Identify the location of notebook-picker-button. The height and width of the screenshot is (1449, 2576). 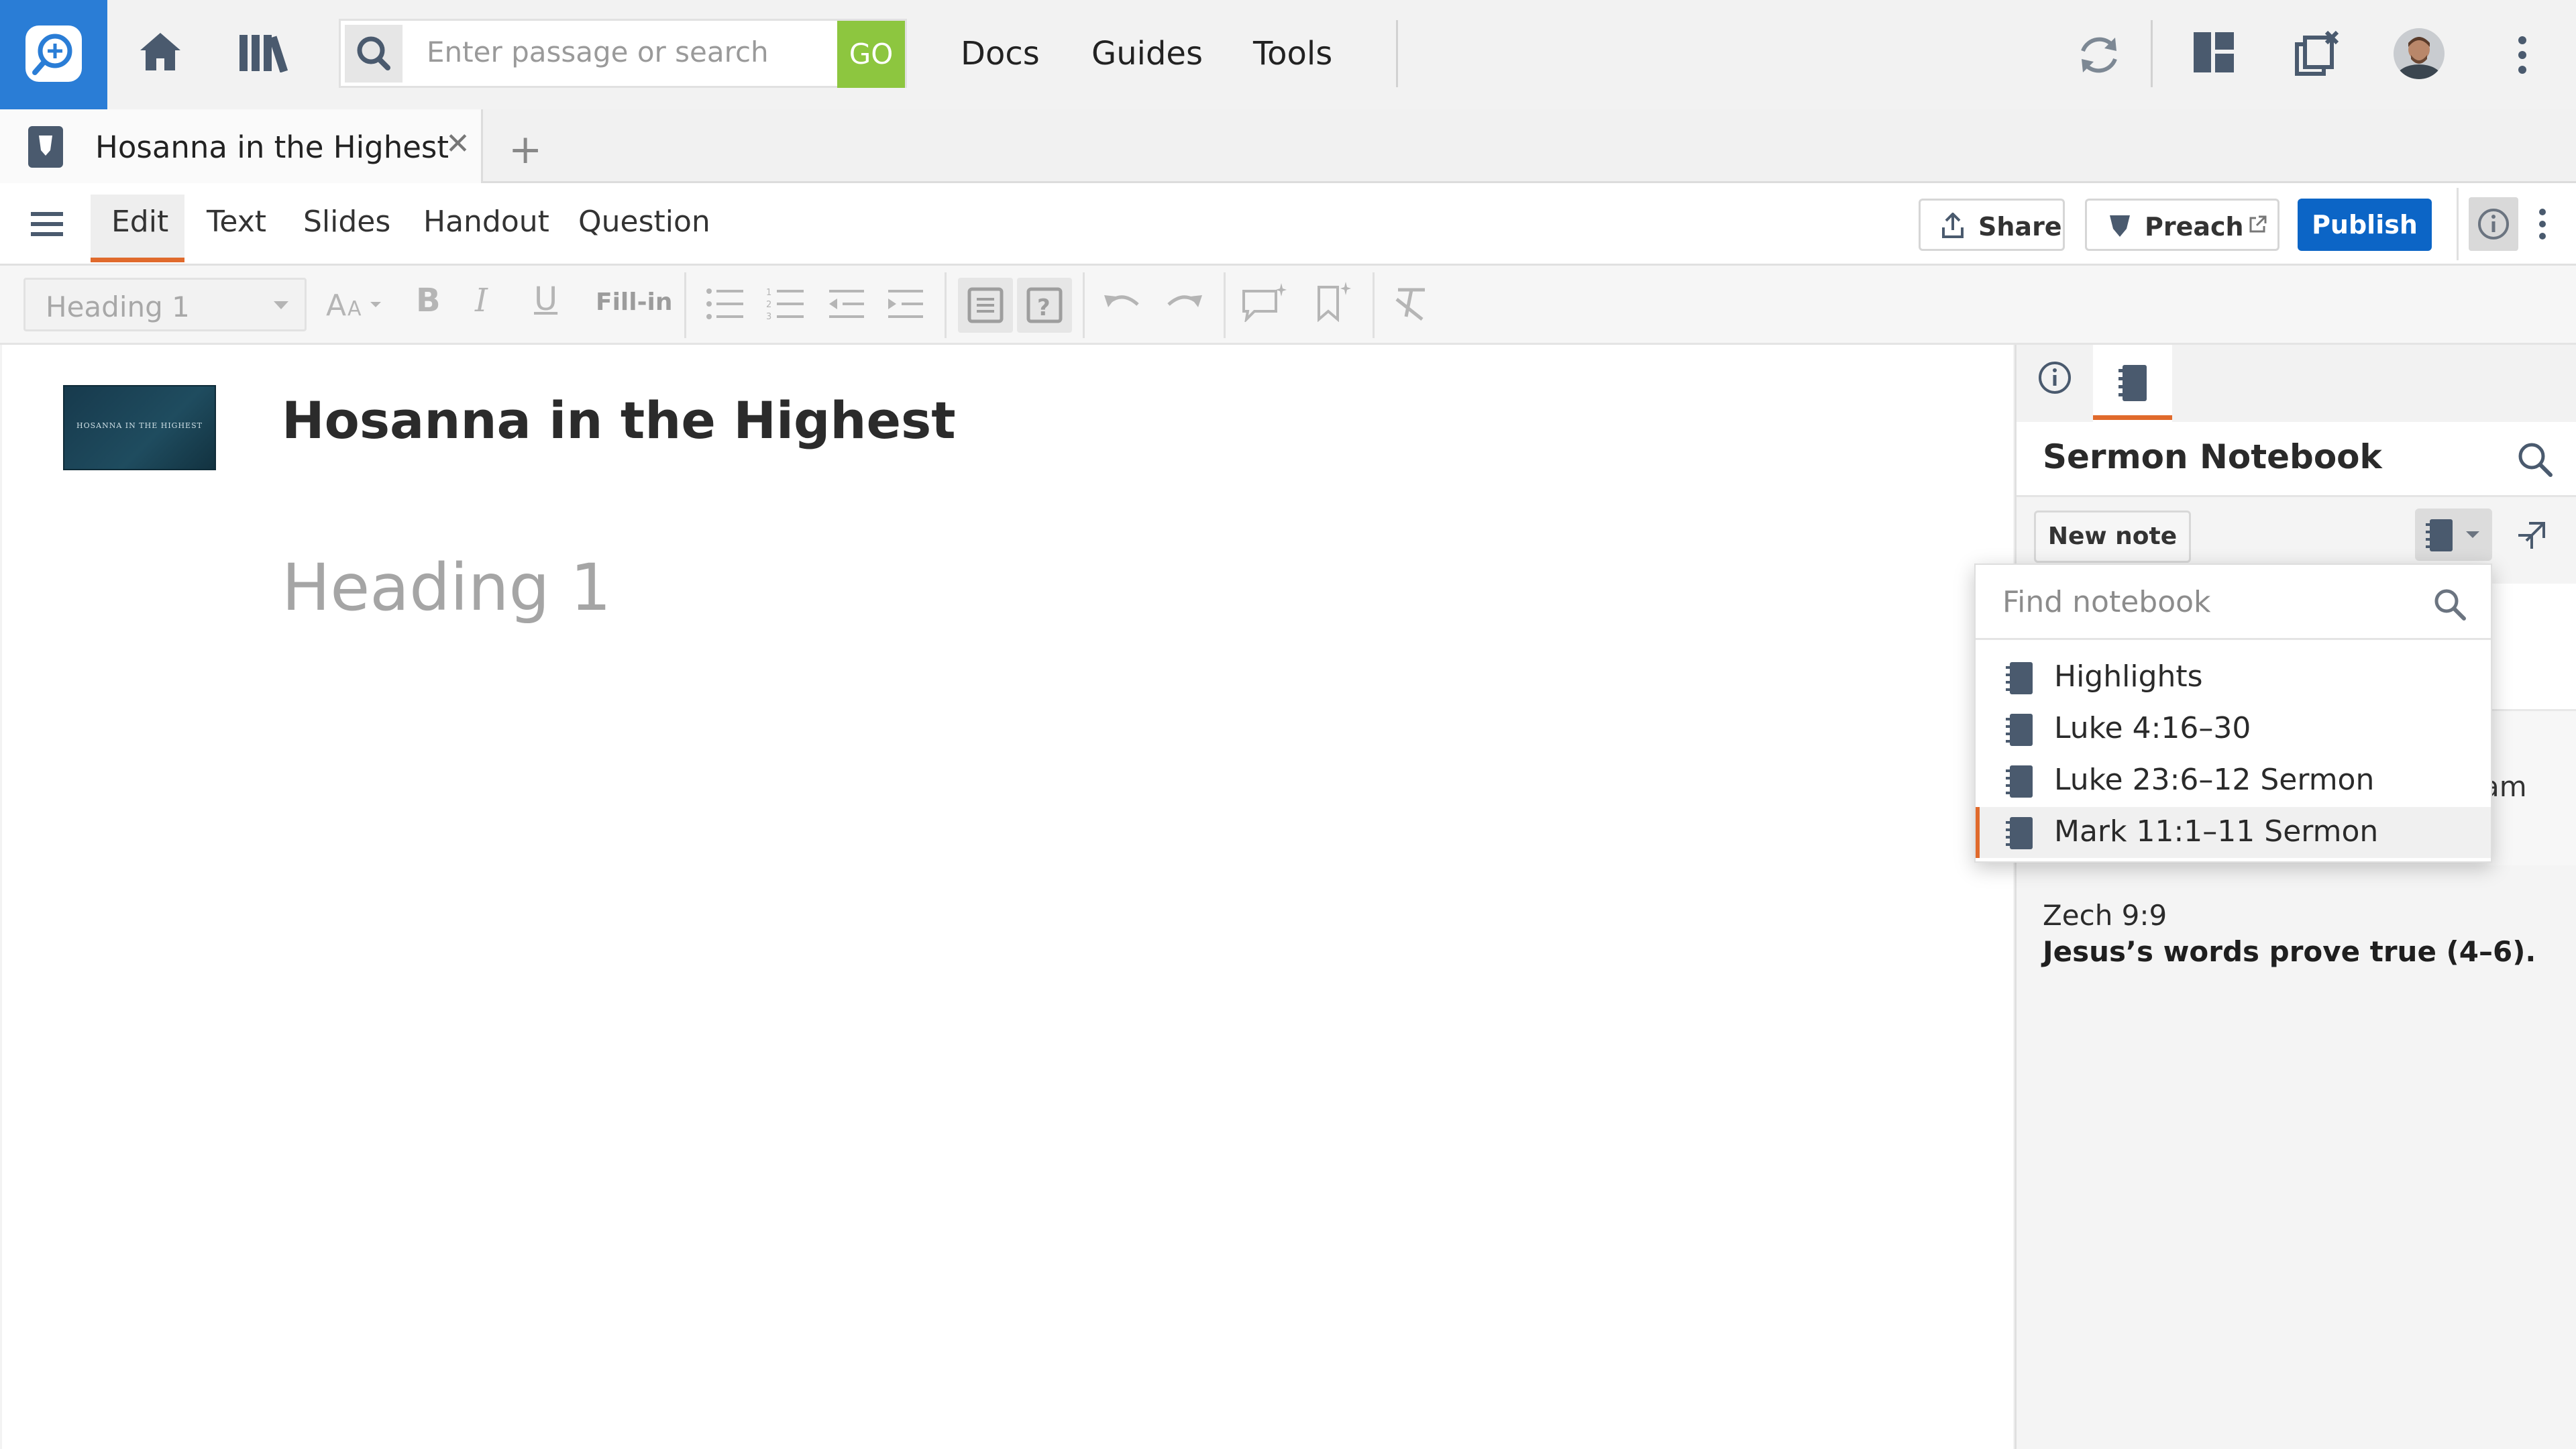
(2453, 534).